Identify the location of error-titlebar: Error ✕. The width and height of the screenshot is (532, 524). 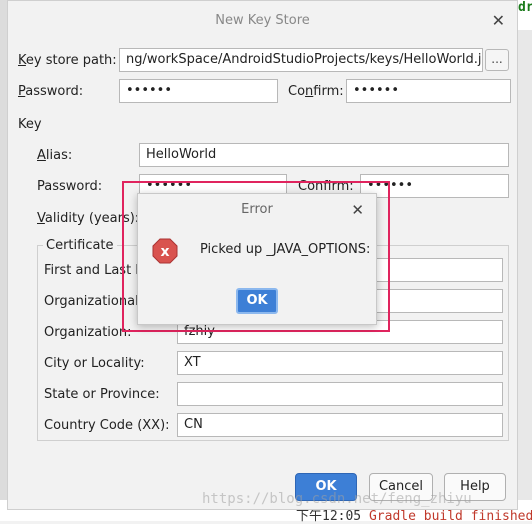
(257, 210).